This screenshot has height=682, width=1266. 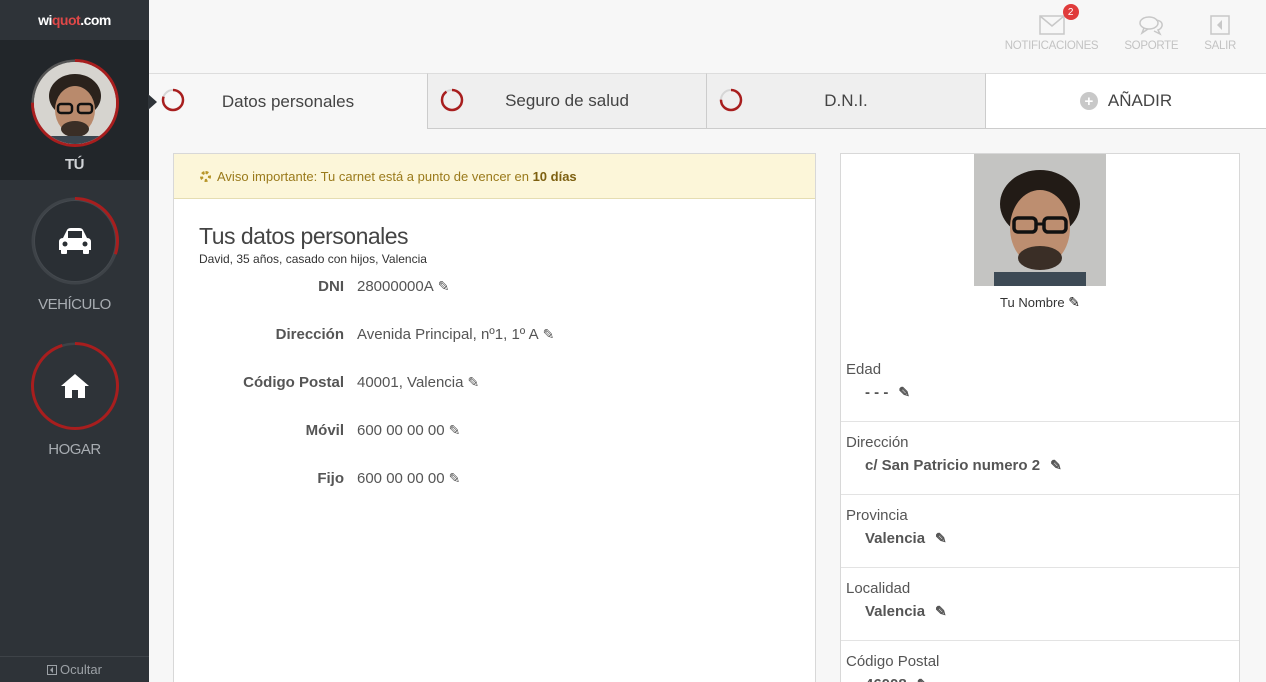 I want to click on field-label: Localidad, so click(x=878, y=588).